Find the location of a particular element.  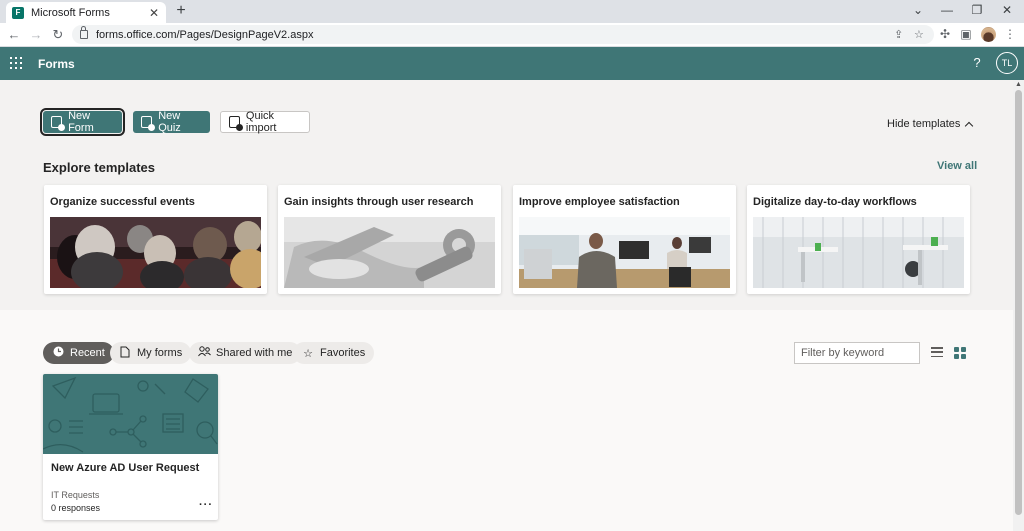

filter-keyword-input is located at coordinates (857, 353).